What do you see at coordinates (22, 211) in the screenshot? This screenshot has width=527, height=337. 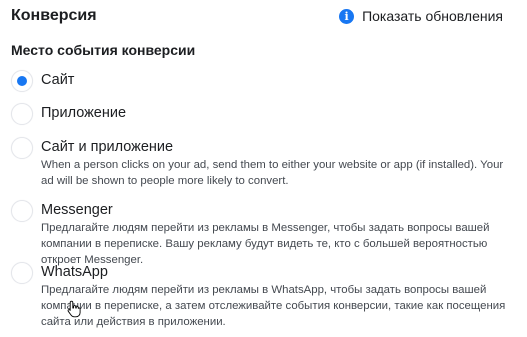 I see `radio-messenger` at bounding box center [22, 211].